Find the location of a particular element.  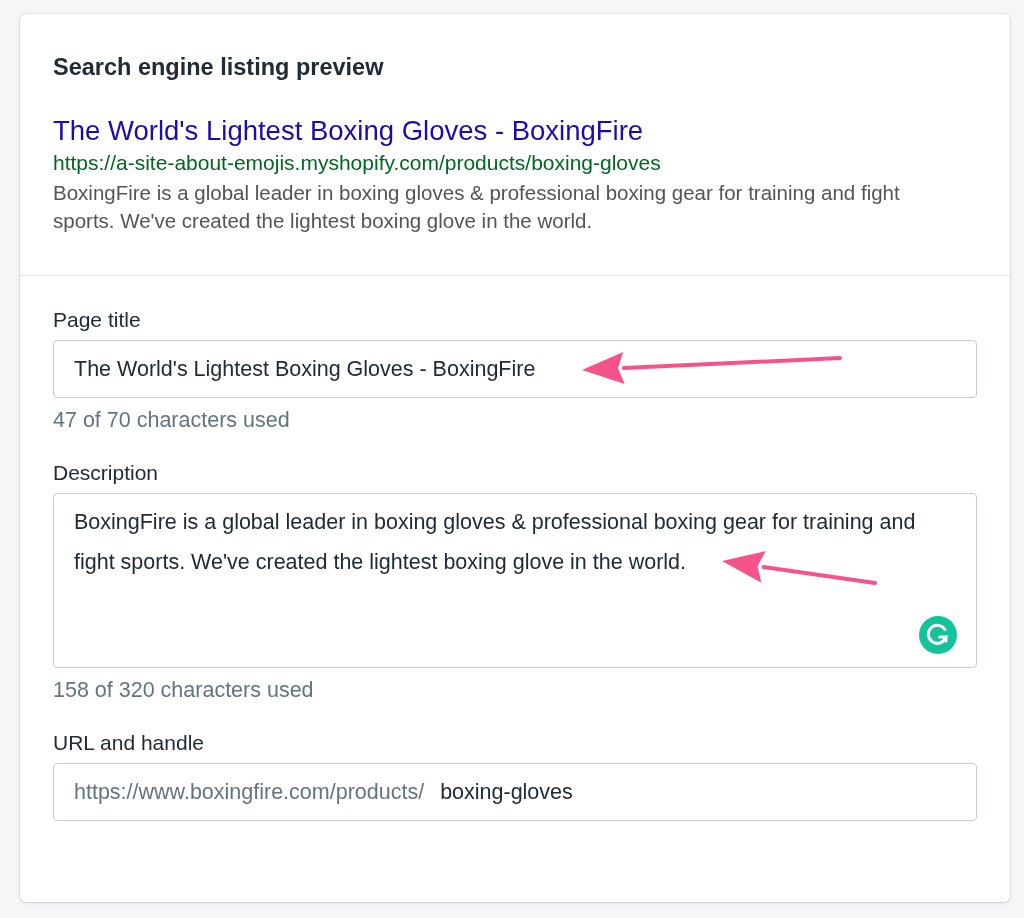

handle-input: boxing-gloves is located at coordinates (698, 792).